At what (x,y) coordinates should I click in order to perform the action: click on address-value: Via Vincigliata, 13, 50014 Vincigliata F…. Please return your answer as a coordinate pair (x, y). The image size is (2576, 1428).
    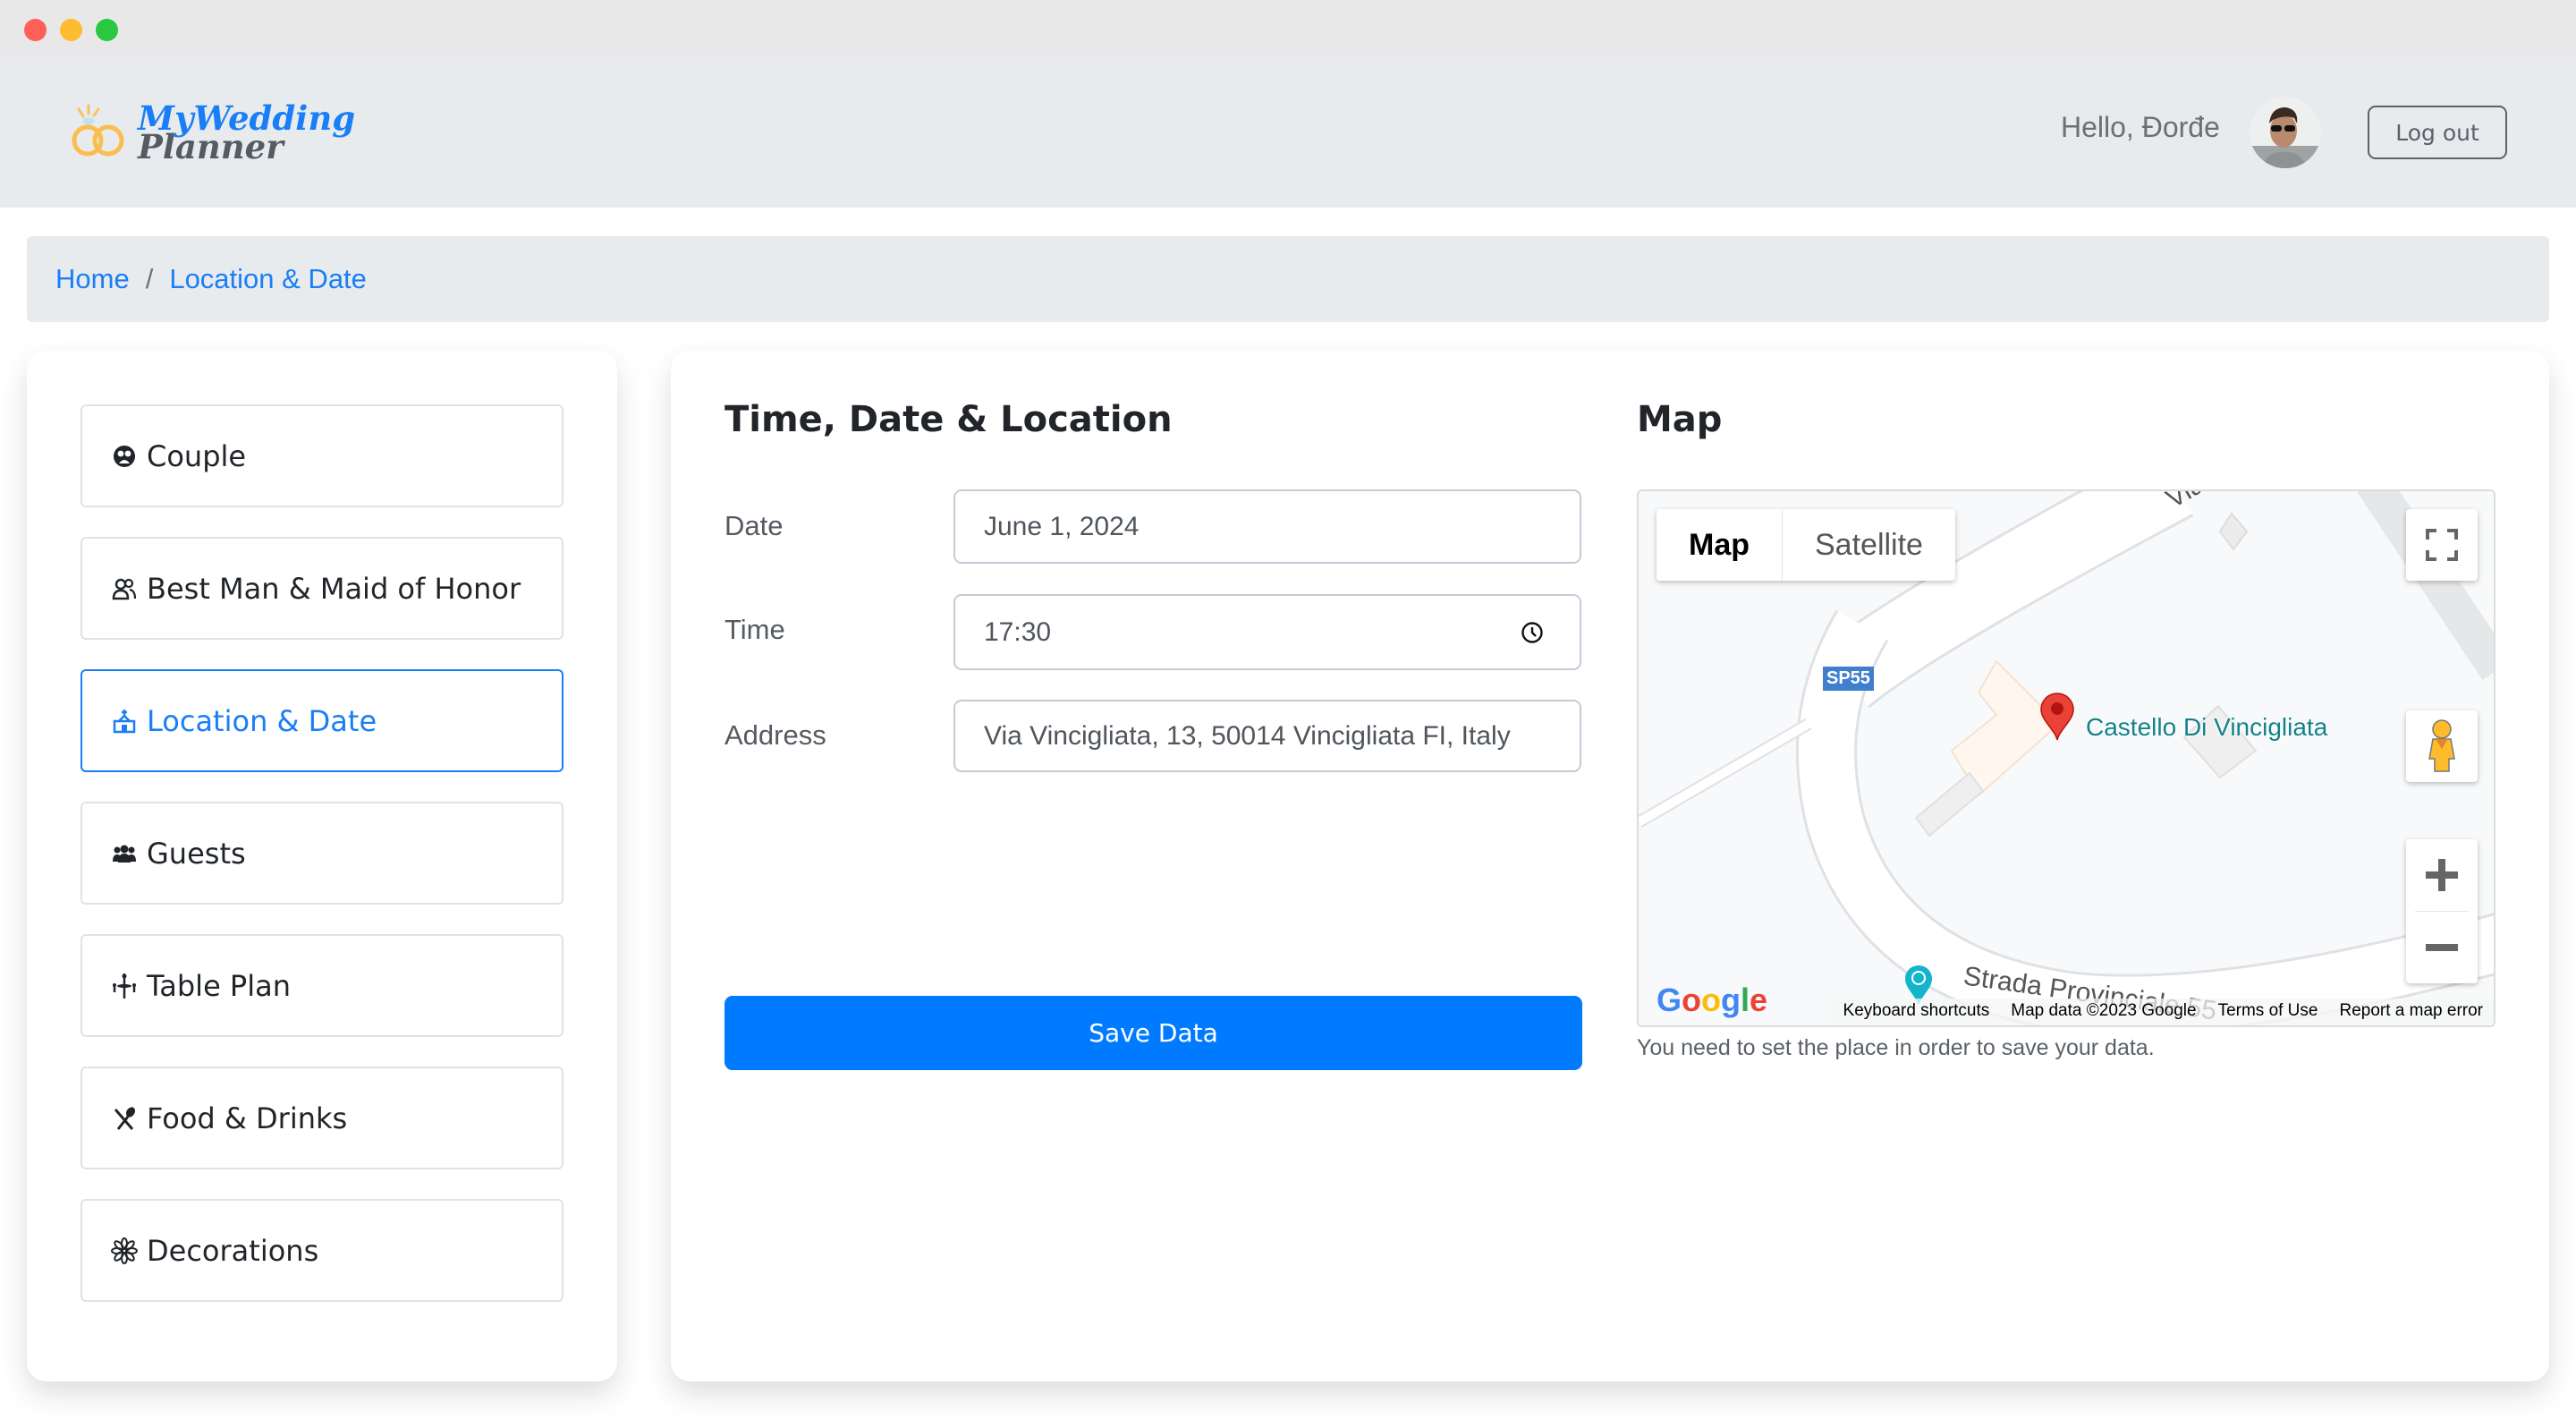
    Looking at the image, I should click on (1247, 735).